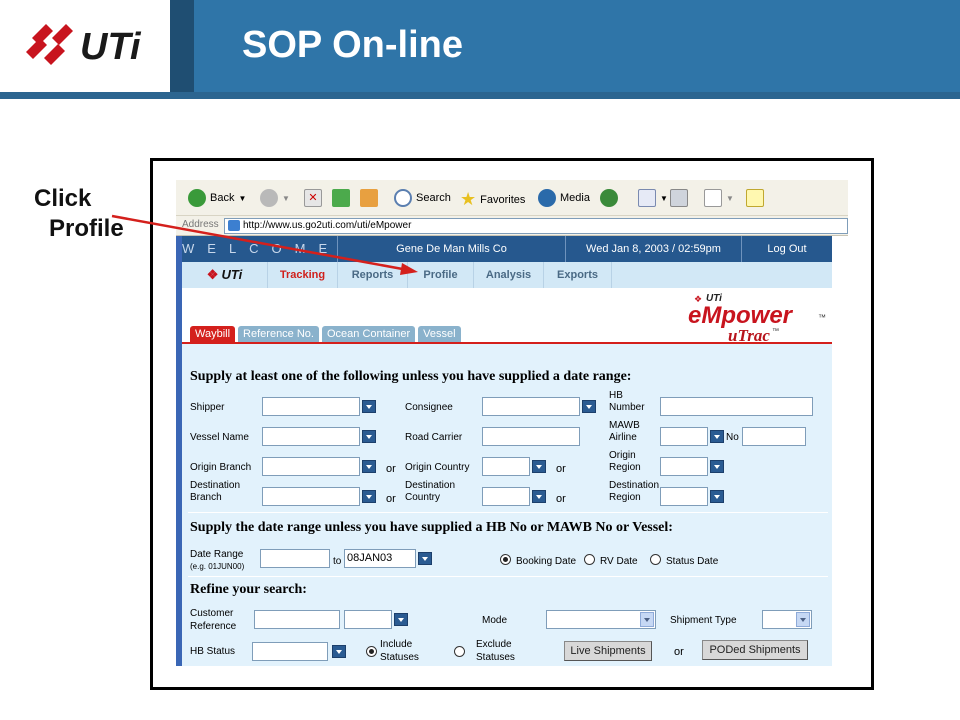  What do you see at coordinates (371, 651) in the screenshot?
I see `include-statuses-radio` at bounding box center [371, 651].